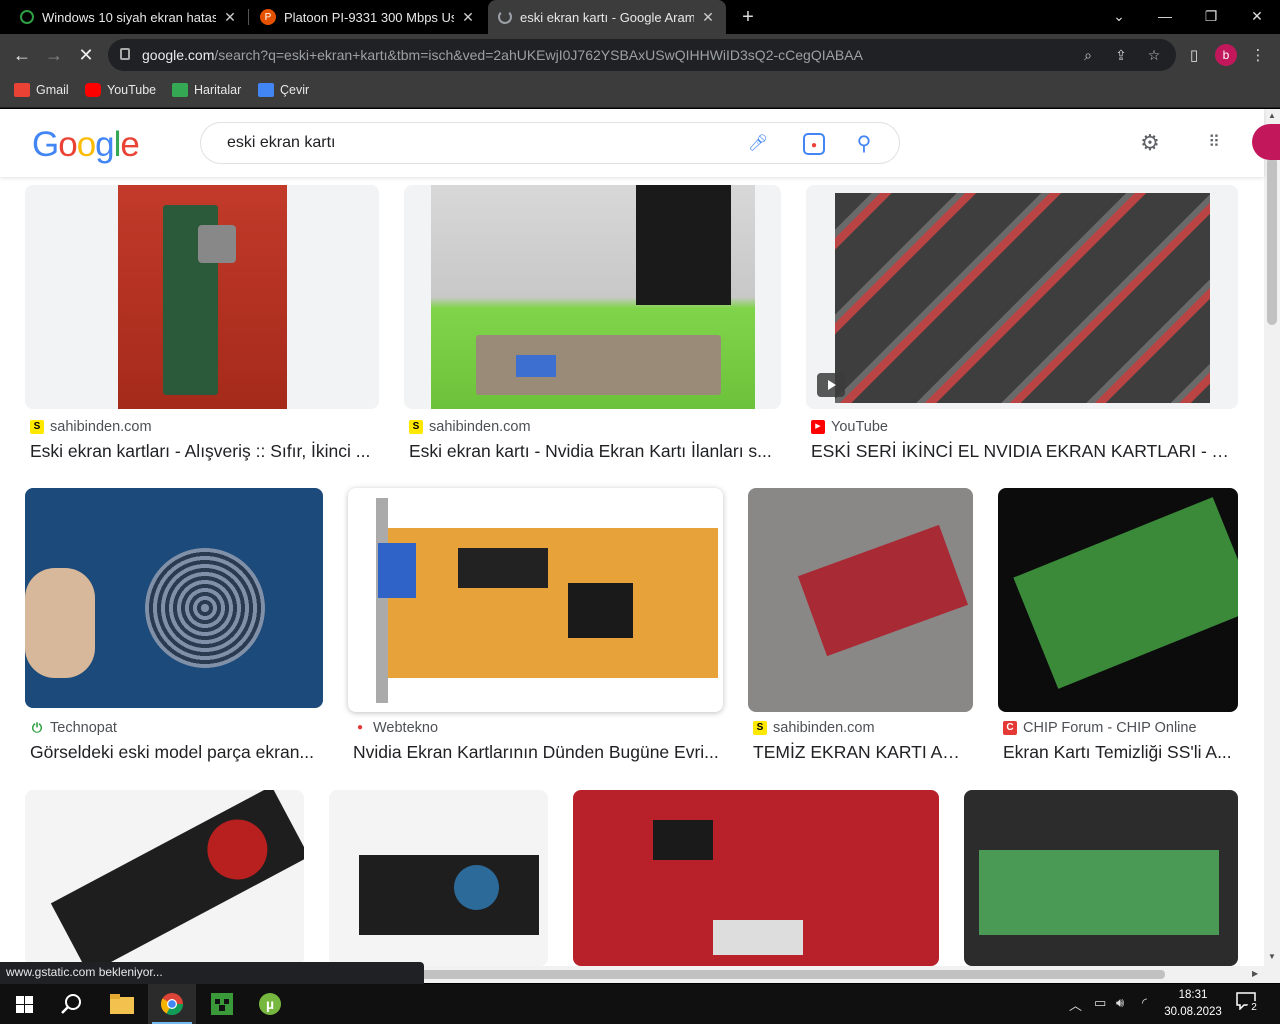 The width and height of the screenshot is (1280, 1024). I want to click on chrome-icon, so click(172, 1004).